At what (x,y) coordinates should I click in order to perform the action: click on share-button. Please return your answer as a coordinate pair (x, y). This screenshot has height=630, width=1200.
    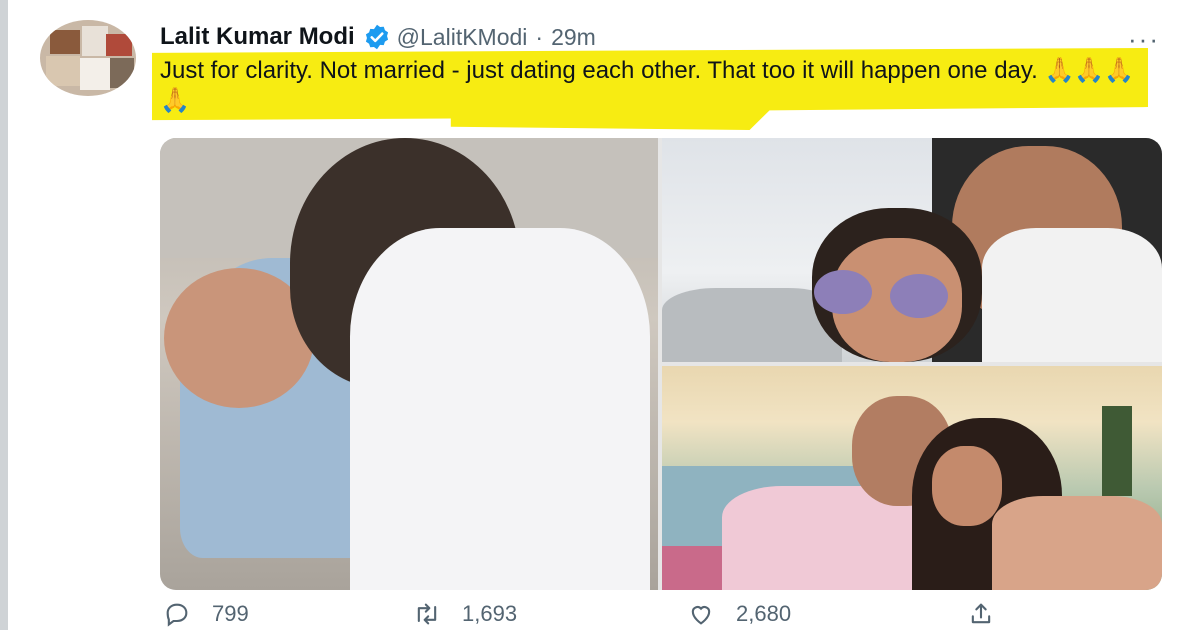
    Looking at the image, I should click on (981, 614).